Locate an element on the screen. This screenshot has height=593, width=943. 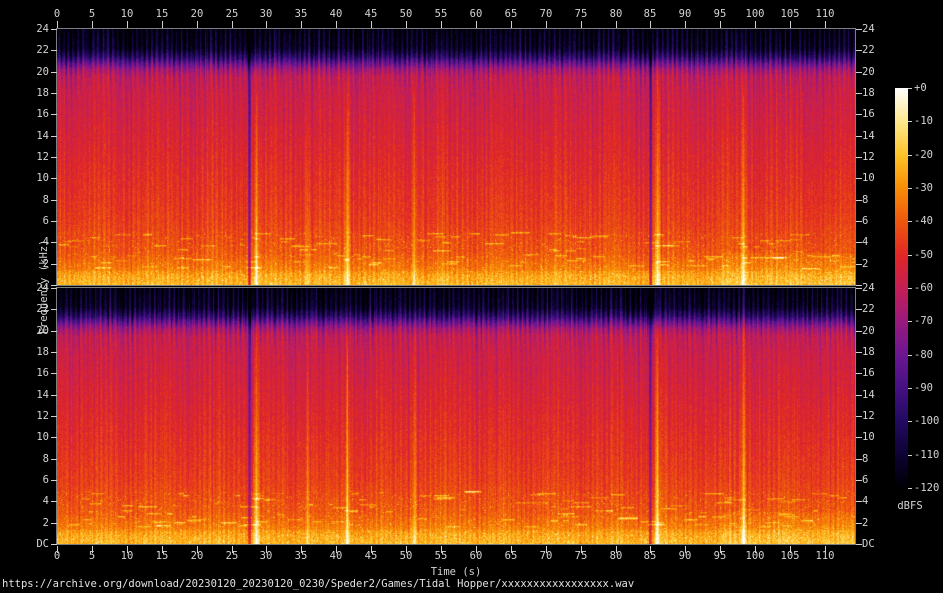
time-tick-label: 75 is located at coordinates (581, 14).